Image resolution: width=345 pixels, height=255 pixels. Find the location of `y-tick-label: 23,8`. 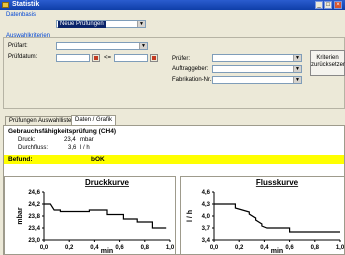

y-tick-label: 23,8 is located at coordinates (34, 217).